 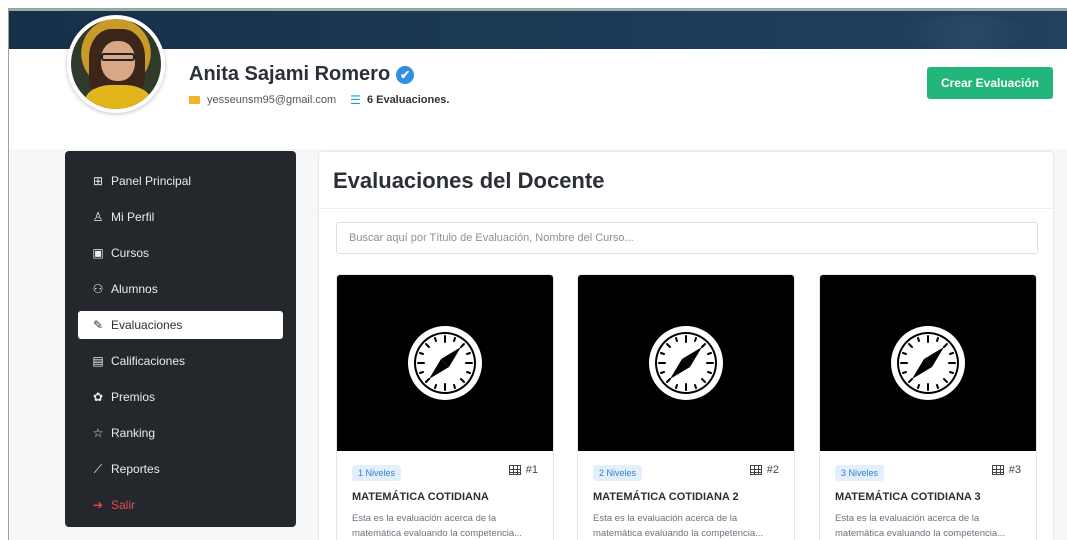 What do you see at coordinates (180, 433) in the screenshot?
I see `sidebar-item-ranking: ☆ Ranking` at bounding box center [180, 433].